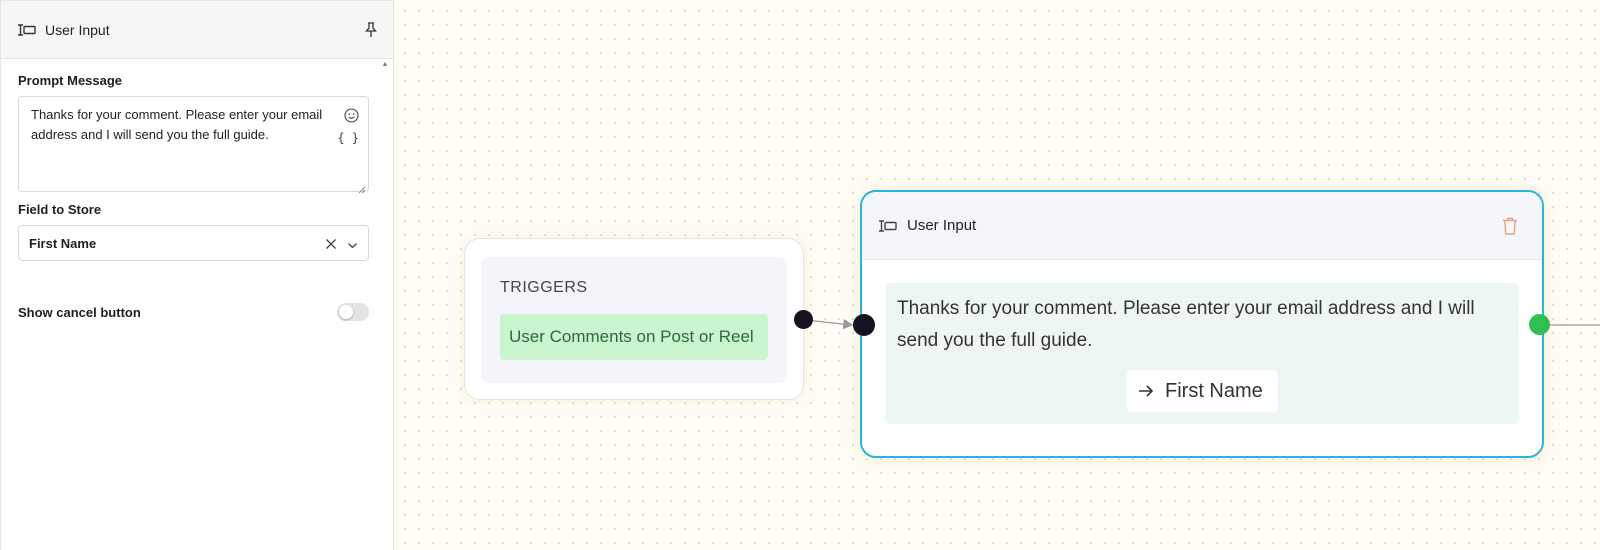  Describe the element at coordinates (1510, 226) in the screenshot. I see `trash-icon` at that location.